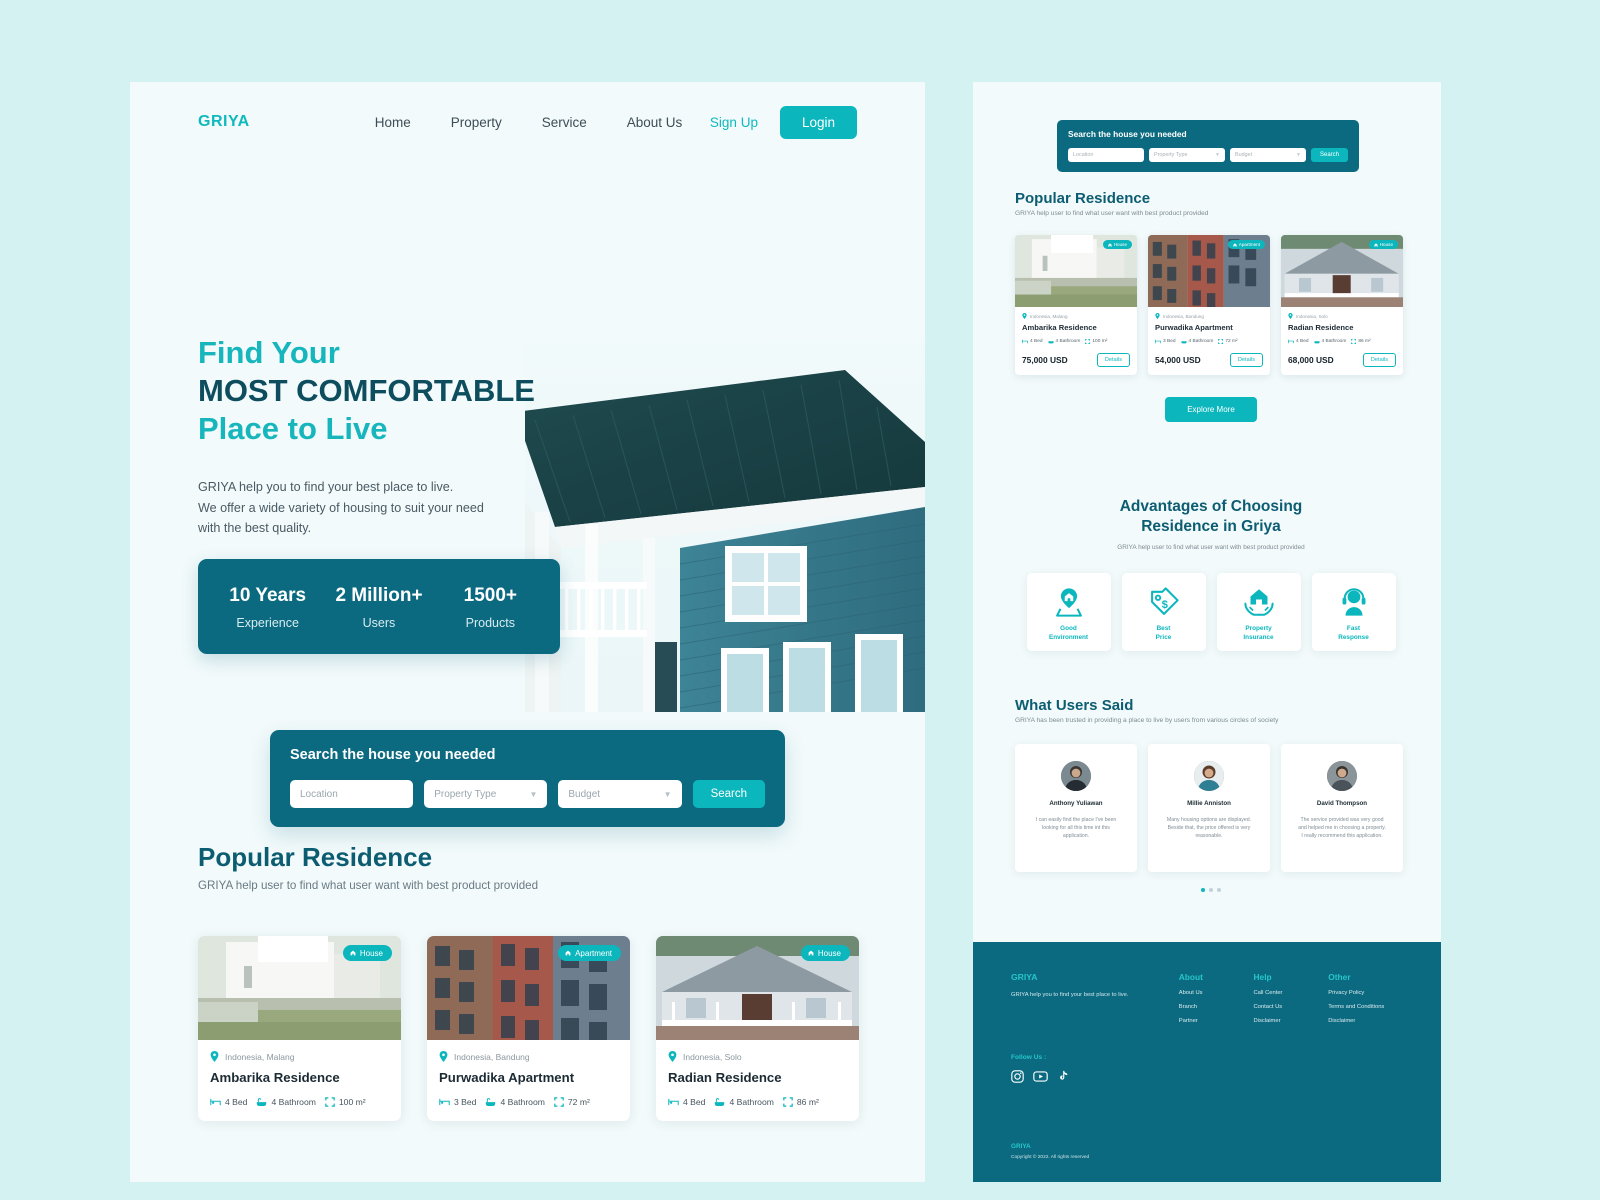 The width and height of the screenshot is (1600, 1200). What do you see at coordinates (1074, 705) in the screenshot?
I see `testimonials-title: What Users Said` at bounding box center [1074, 705].